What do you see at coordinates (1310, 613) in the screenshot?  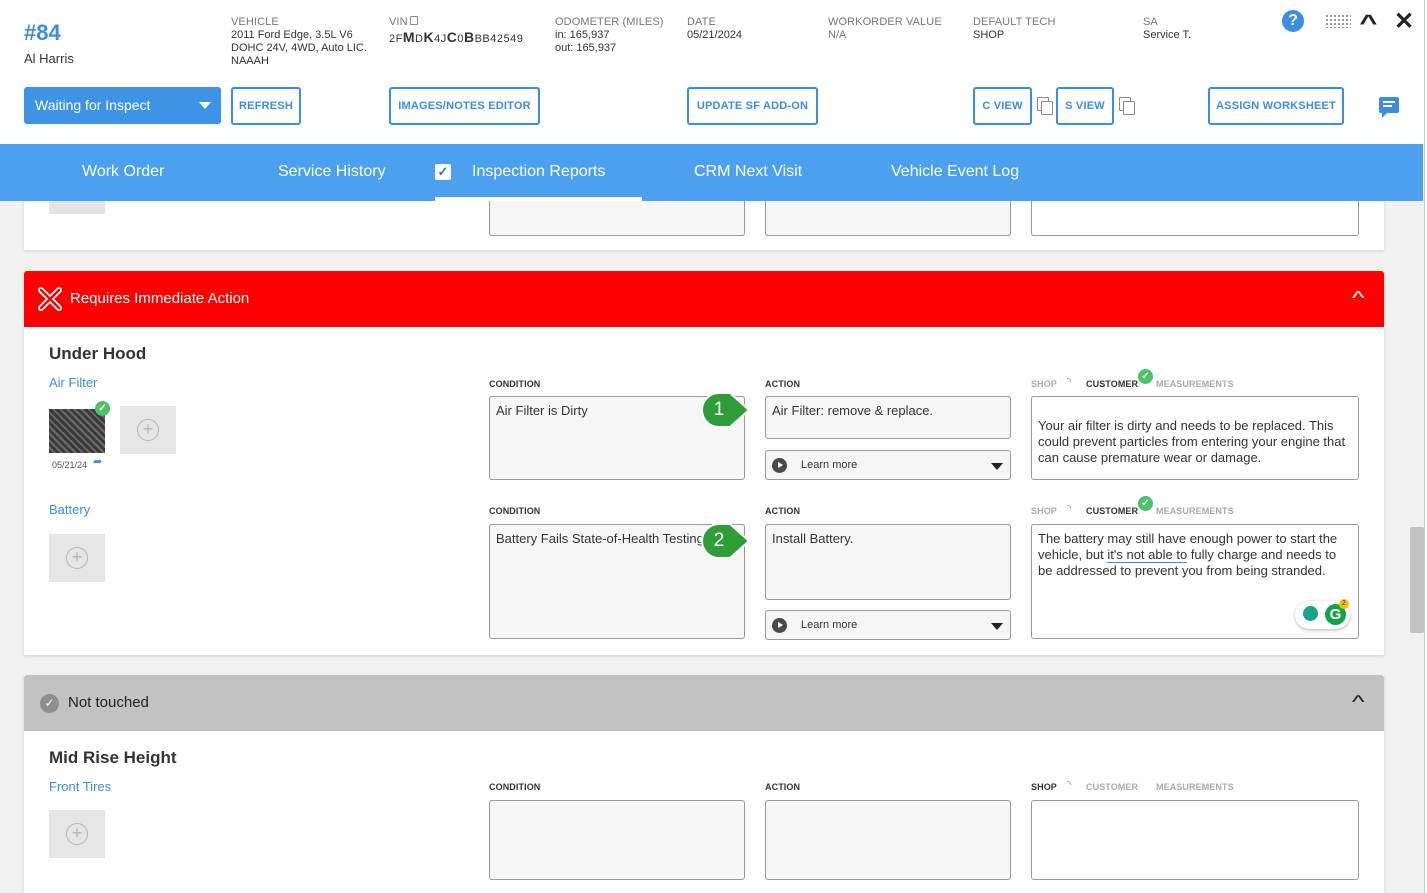 I see `lightbulb-icon` at bounding box center [1310, 613].